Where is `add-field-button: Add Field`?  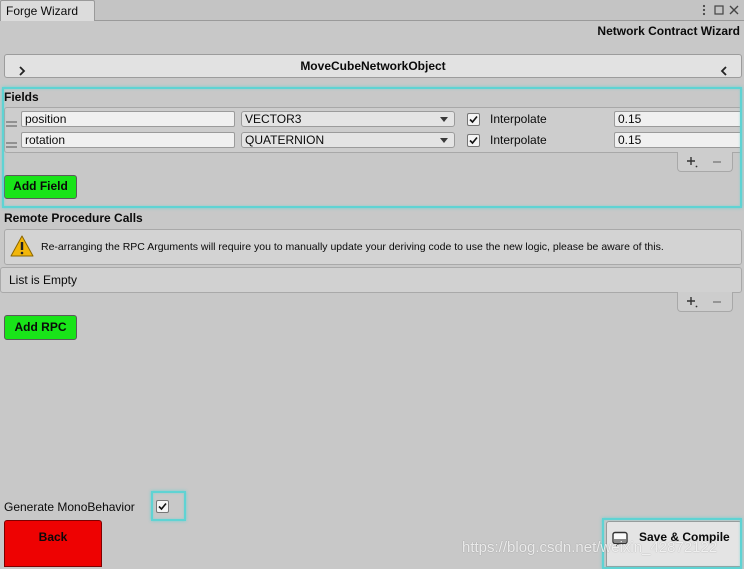 add-field-button: Add Field is located at coordinates (40, 187).